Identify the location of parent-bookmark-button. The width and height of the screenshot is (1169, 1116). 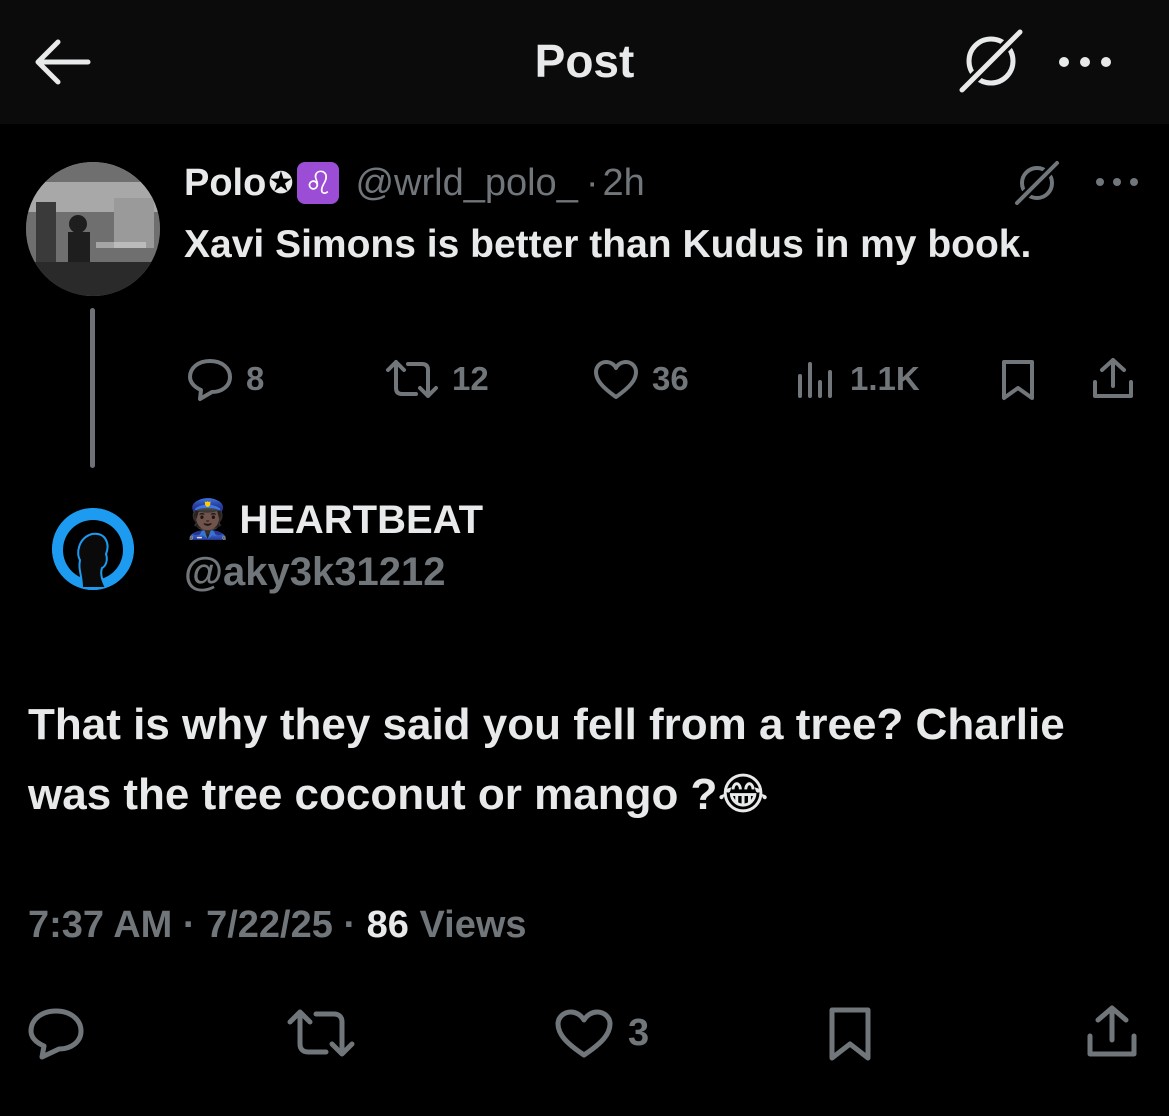
(1018, 380).